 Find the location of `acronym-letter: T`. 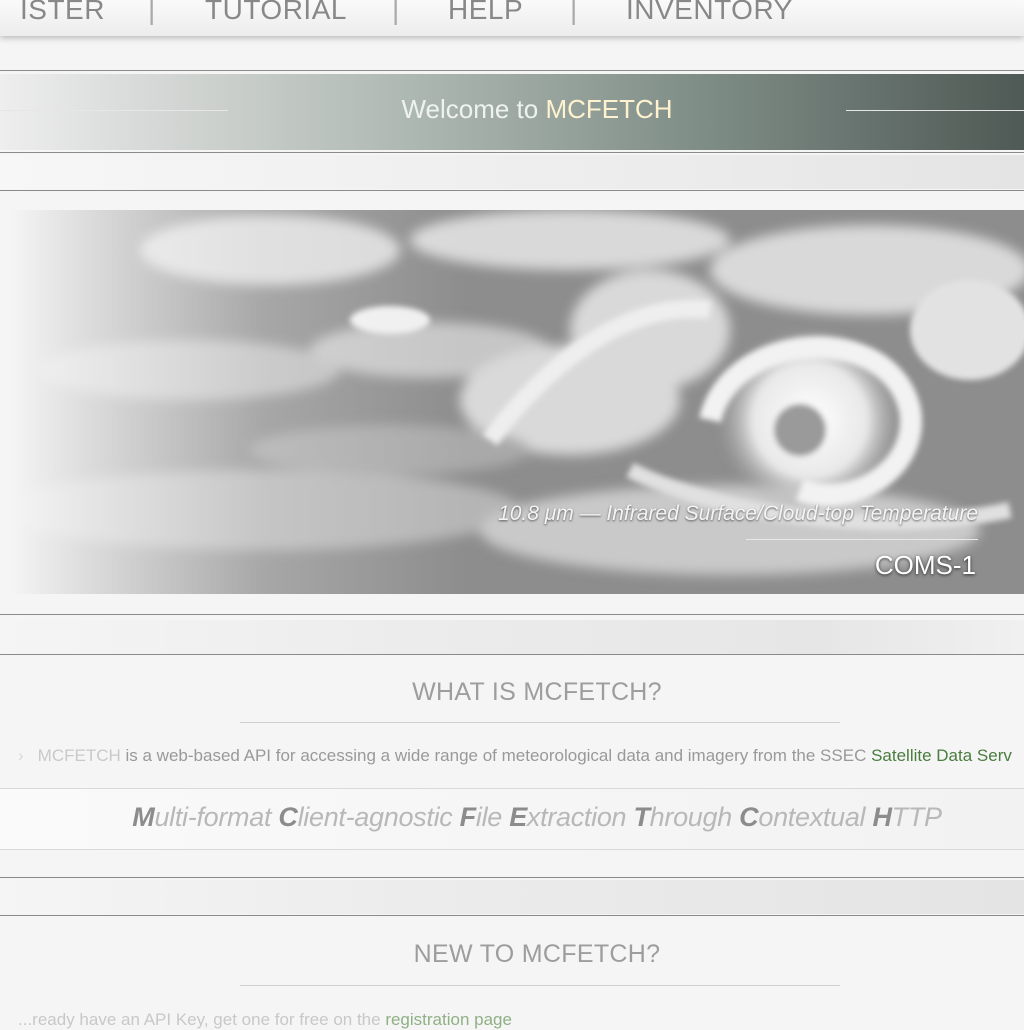

acronym-letter: T is located at coordinates (641, 817).